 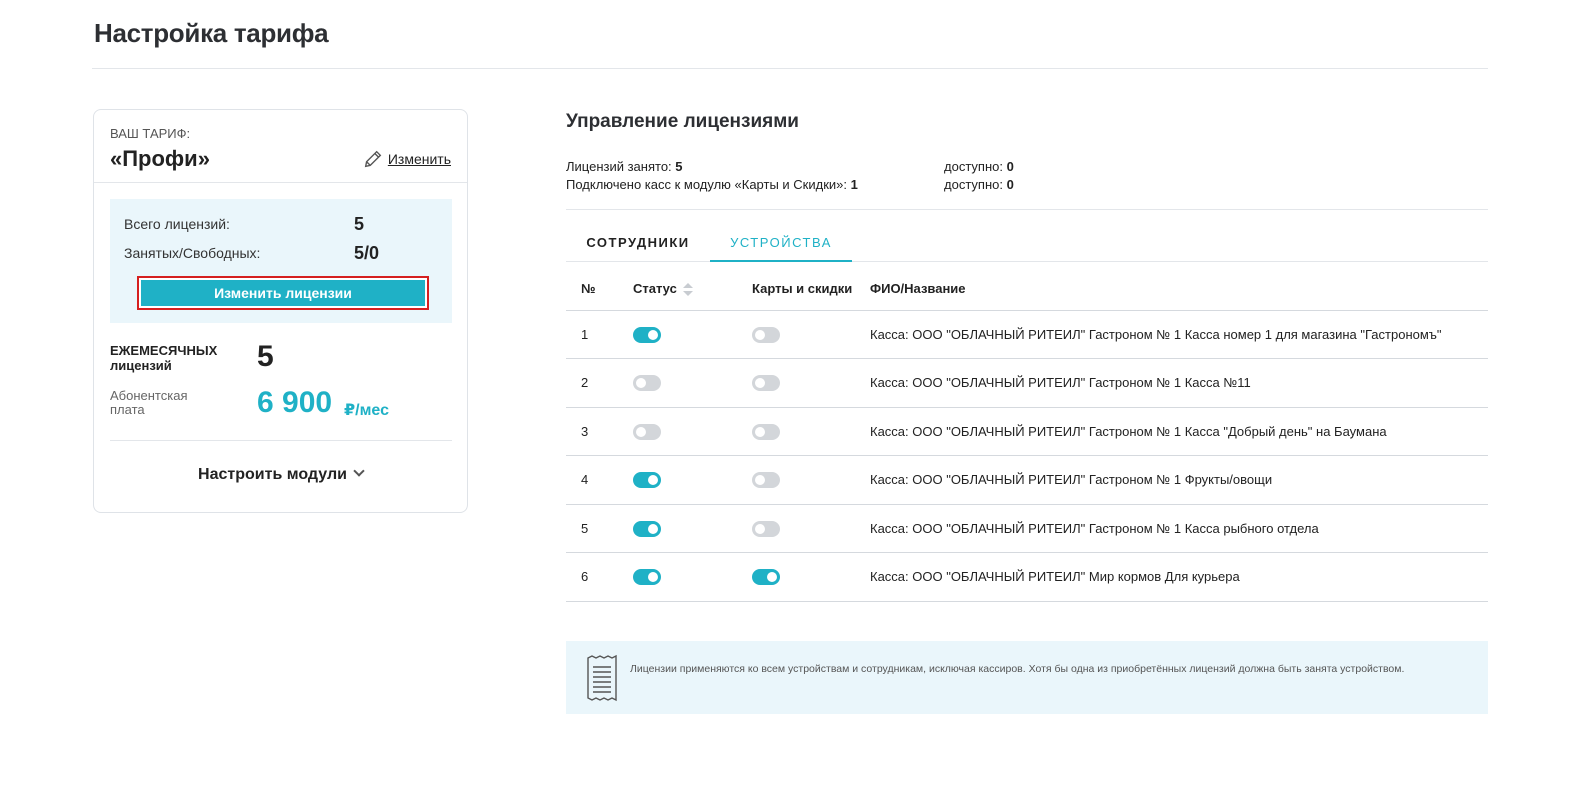 I want to click on licenses-available: доступно: 0, so click(x=979, y=166).